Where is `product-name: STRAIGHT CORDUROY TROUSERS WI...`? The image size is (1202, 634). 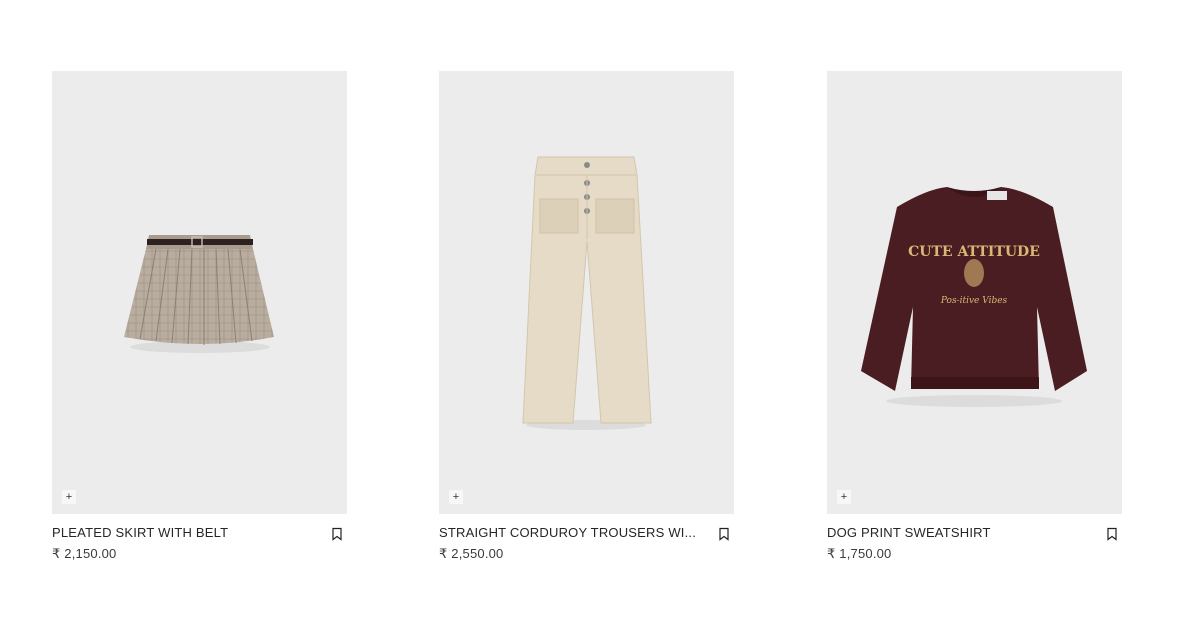 product-name: STRAIGHT CORDUROY TROUSERS WI... is located at coordinates (574, 532).